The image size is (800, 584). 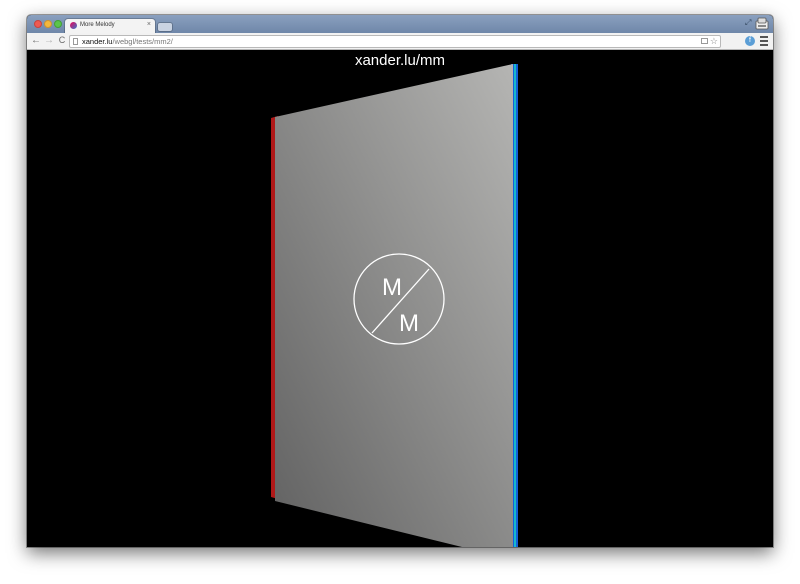 What do you see at coordinates (149, 25) in the screenshot?
I see `tab-close-icon: ×` at bounding box center [149, 25].